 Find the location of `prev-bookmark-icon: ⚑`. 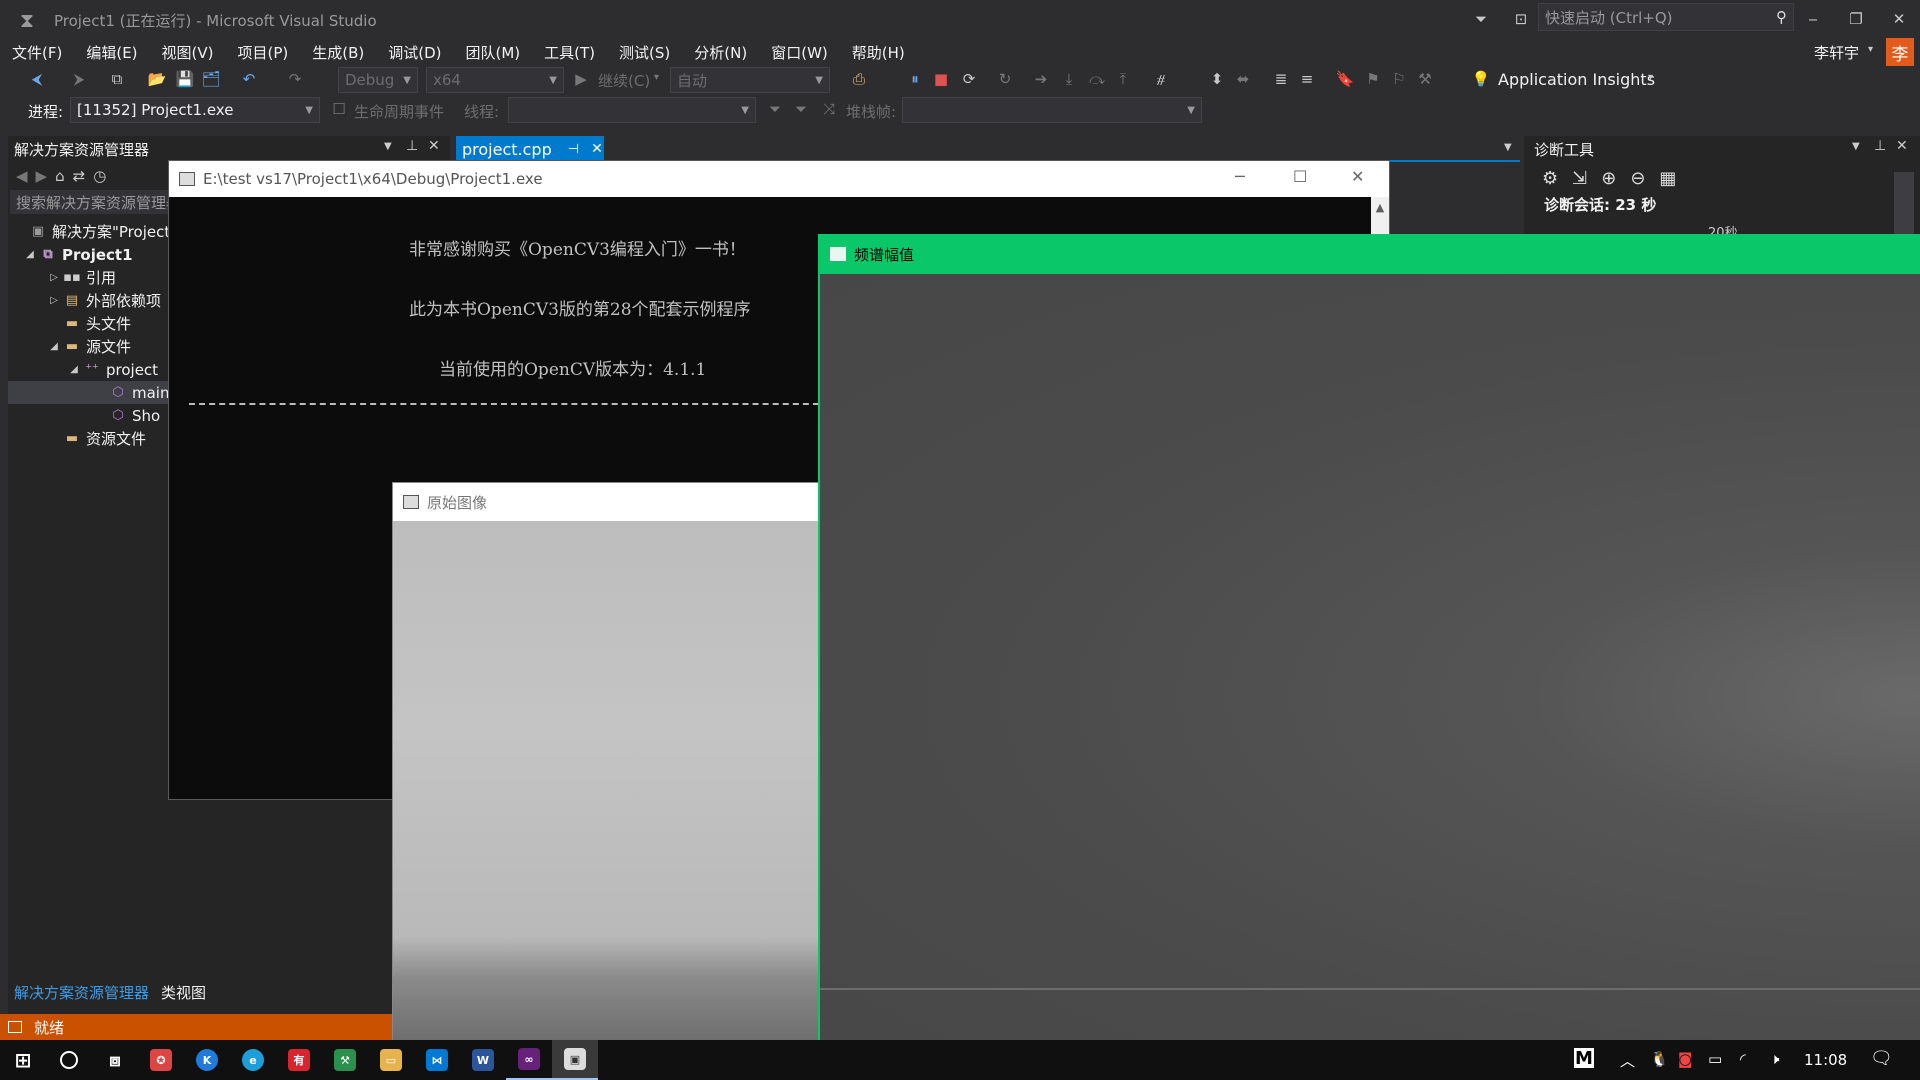

prev-bookmark-icon: ⚑ is located at coordinates (1373, 79).